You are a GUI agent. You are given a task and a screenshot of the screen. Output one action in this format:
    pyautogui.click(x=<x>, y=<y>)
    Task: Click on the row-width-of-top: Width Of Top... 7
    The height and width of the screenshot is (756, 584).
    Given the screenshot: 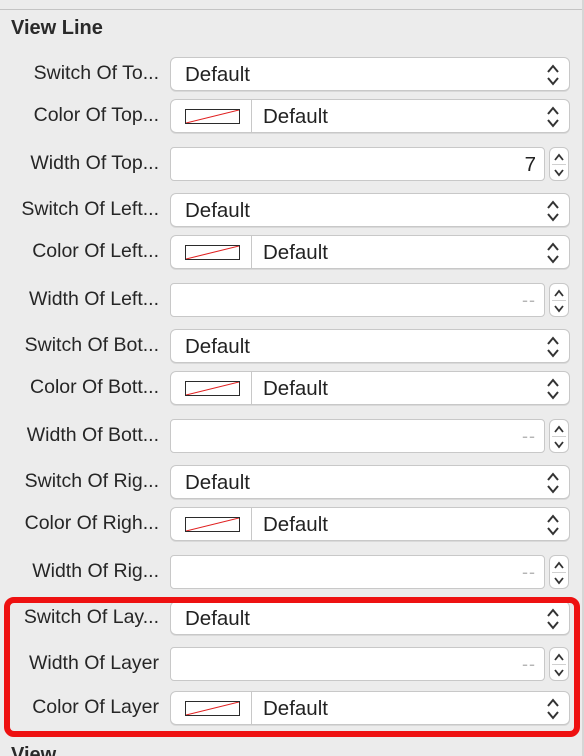 What is the action you would take?
    pyautogui.click(x=292, y=164)
    